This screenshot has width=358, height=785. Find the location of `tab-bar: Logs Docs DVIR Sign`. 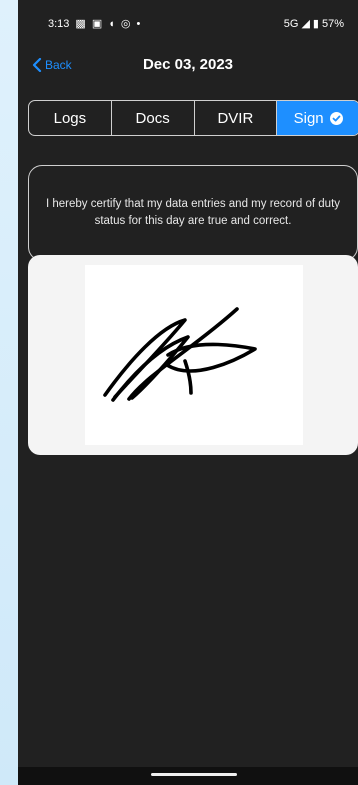

tab-bar: Logs Docs DVIR Sign is located at coordinates (193, 118).